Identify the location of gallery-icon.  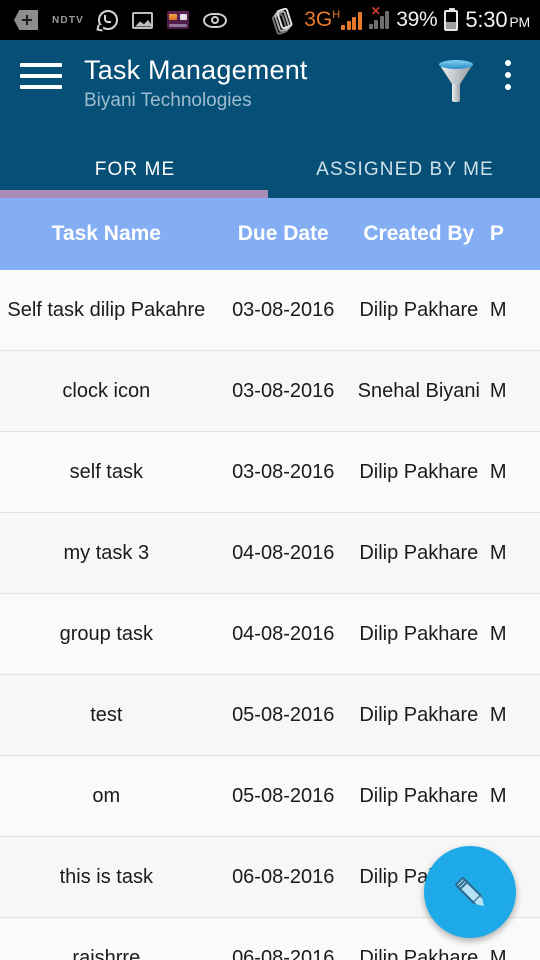
(143, 20).